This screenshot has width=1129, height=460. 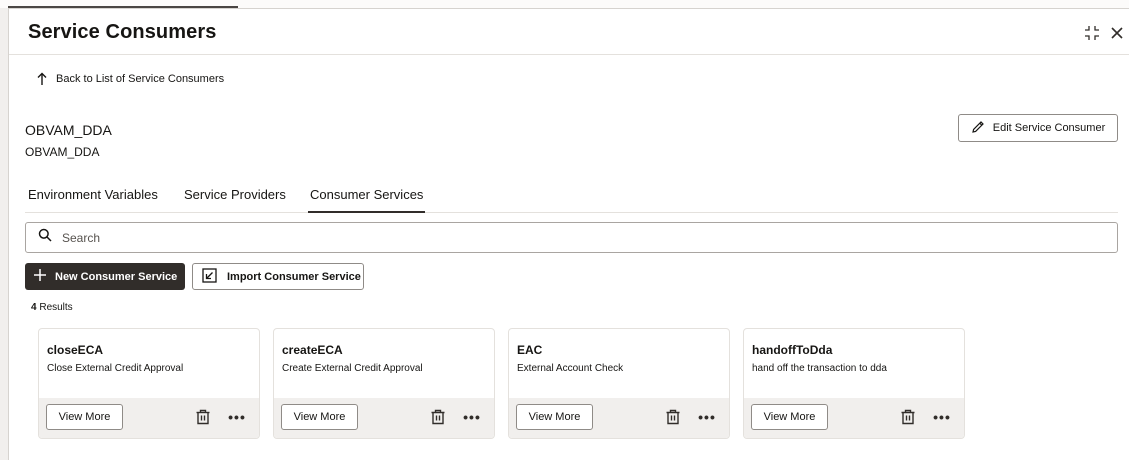 What do you see at coordinates (93, 194) in the screenshot?
I see `tab-environment-variables: Environment Variables` at bounding box center [93, 194].